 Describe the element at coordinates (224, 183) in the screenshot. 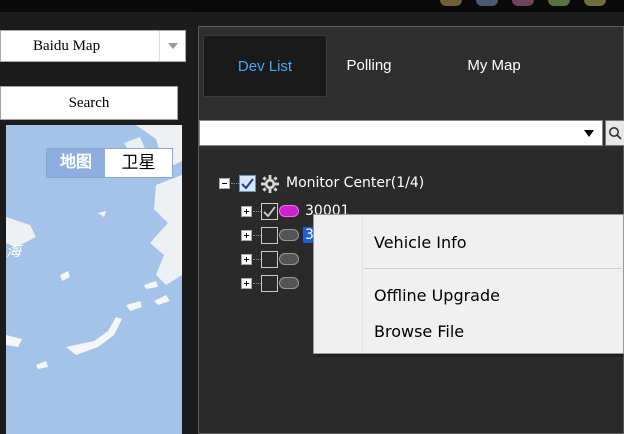

I see `collapse-icon` at that location.